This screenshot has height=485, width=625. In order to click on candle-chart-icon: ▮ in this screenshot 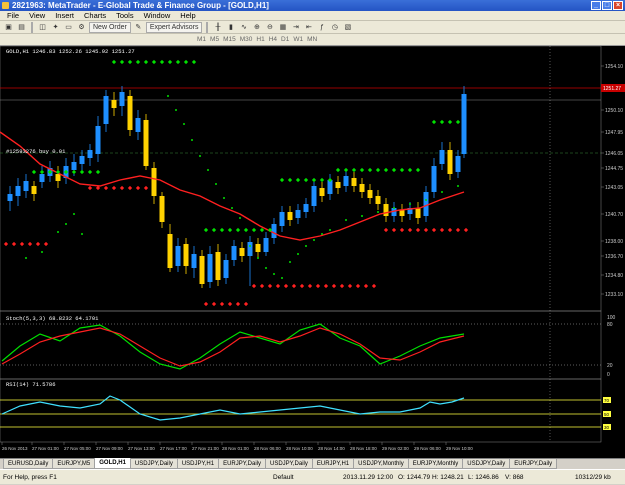, I will do `click(230, 27)`.